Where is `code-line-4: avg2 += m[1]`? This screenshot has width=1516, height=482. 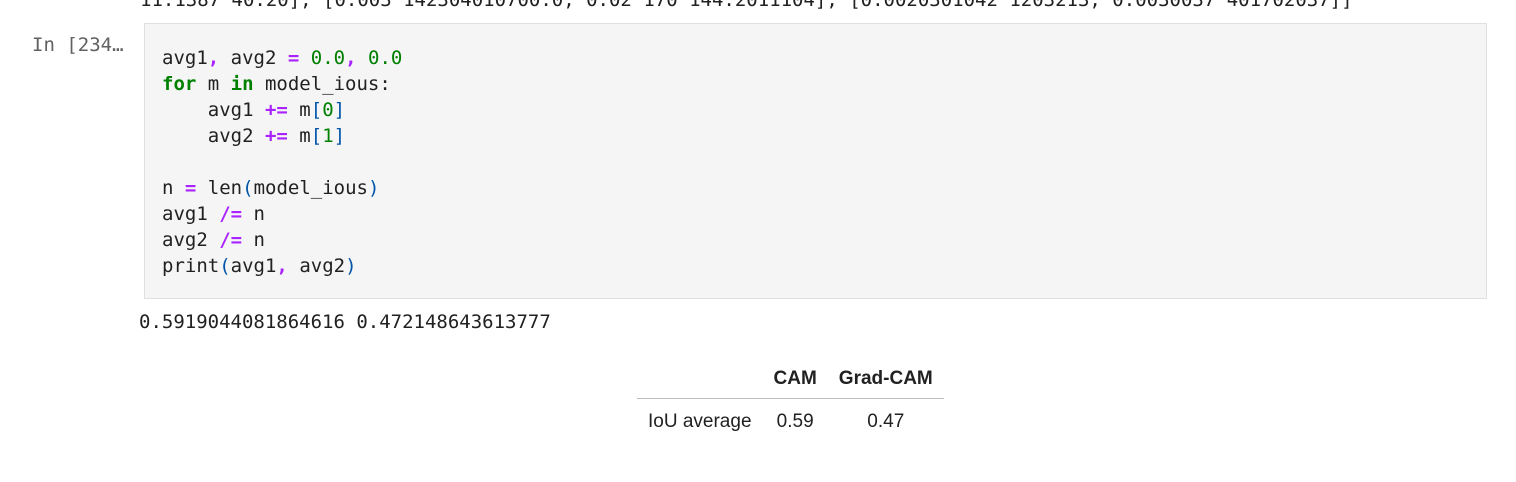 code-line-4: avg2 += m[1] is located at coordinates (254, 136).